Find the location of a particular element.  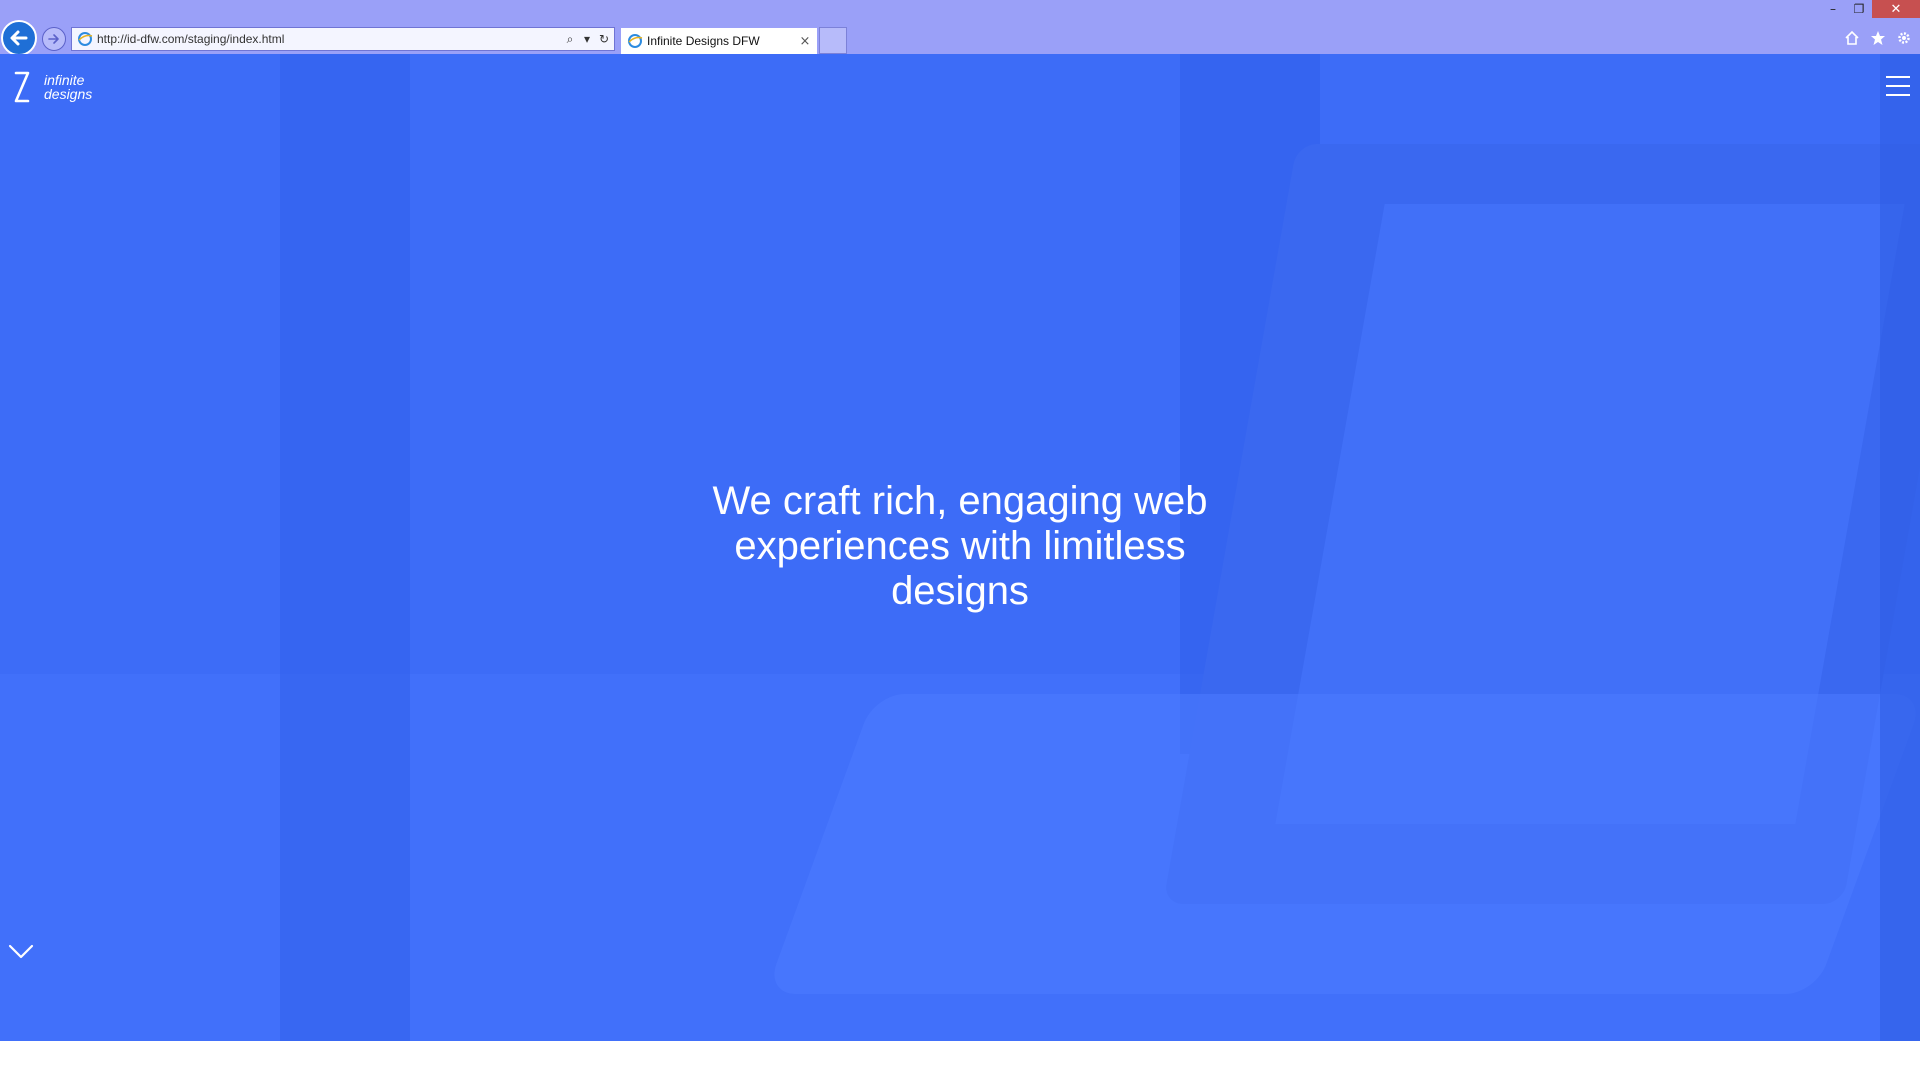

chevron-down-icon is located at coordinates (21, 952).